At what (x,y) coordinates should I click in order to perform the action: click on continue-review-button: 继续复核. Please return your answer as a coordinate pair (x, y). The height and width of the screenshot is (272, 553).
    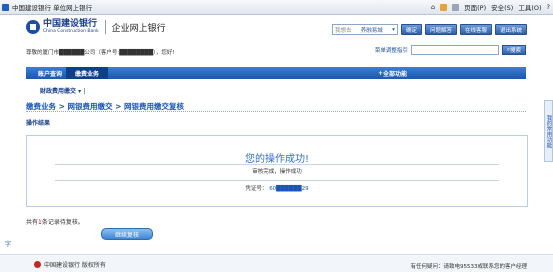
    Looking at the image, I should click on (127, 234).